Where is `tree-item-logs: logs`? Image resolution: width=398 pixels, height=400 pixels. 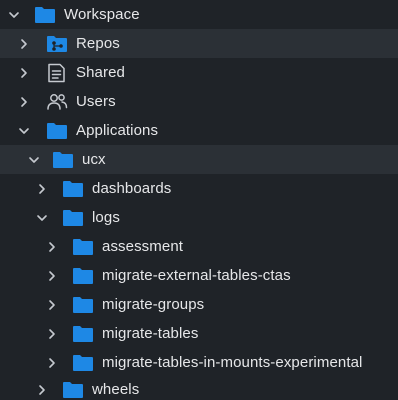 tree-item-logs: logs is located at coordinates (199, 217).